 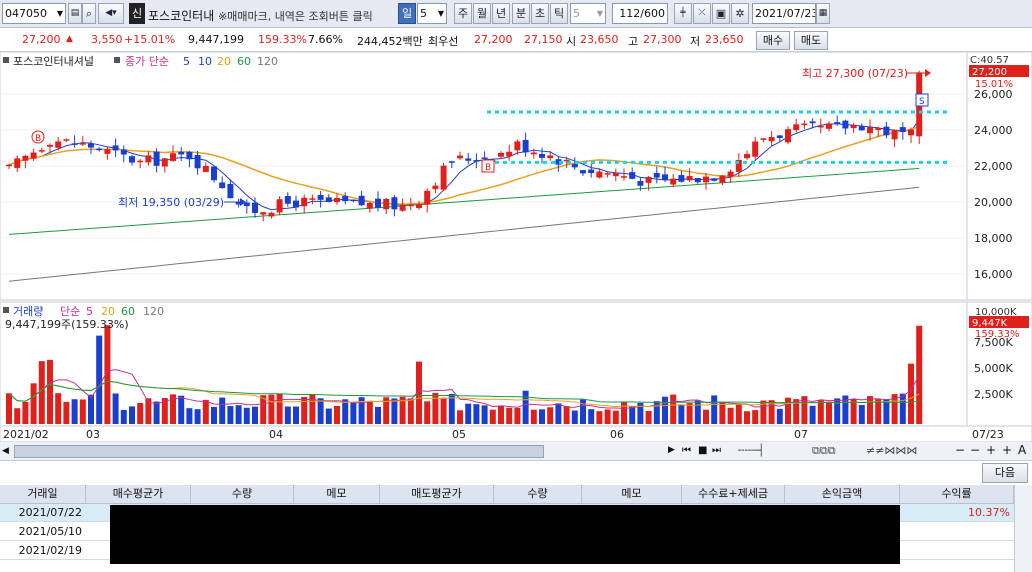 What do you see at coordinates (957, 494) in the screenshot?
I see `header-return: 수익률` at bounding box center [957, 494].